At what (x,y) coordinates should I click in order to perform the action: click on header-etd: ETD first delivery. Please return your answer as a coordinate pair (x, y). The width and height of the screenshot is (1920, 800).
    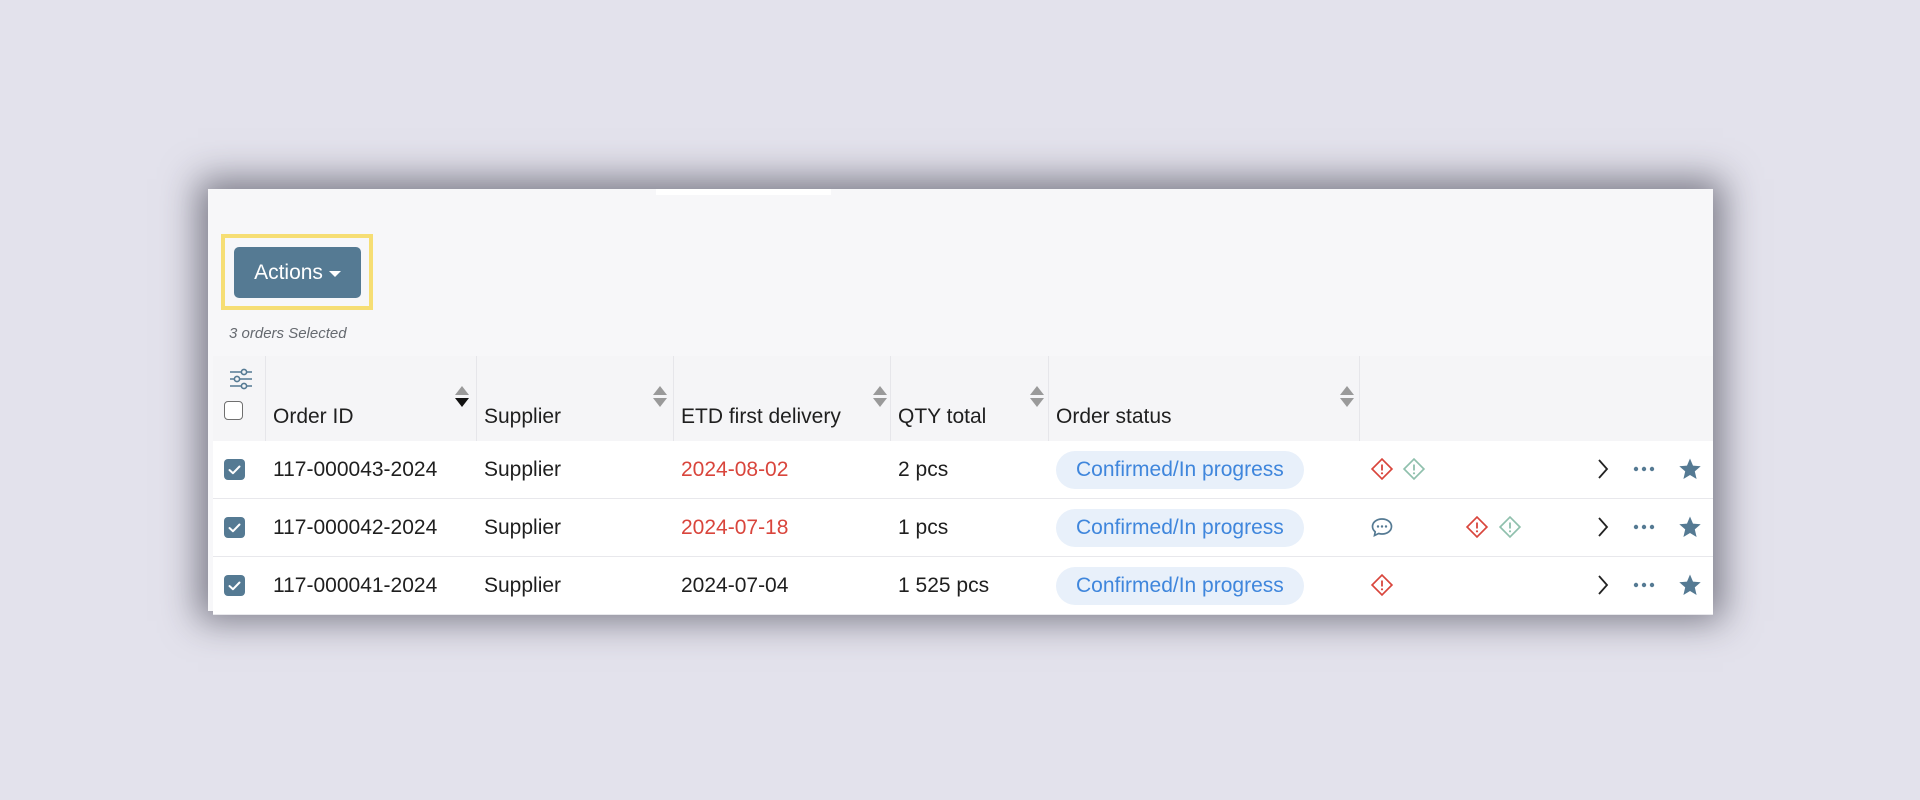
    Looking at the image, I should click on (782, 398).